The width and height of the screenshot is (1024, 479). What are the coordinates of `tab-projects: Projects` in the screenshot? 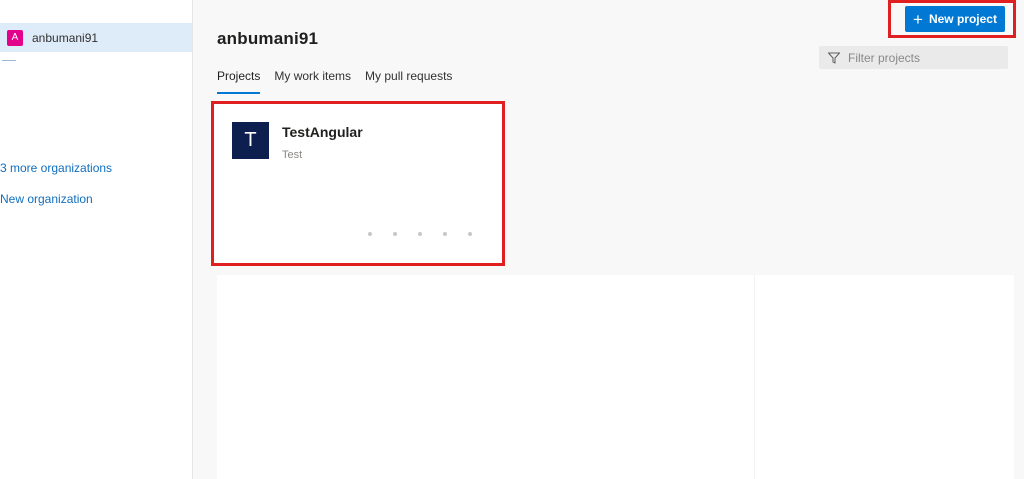 It's located at (239, 81).